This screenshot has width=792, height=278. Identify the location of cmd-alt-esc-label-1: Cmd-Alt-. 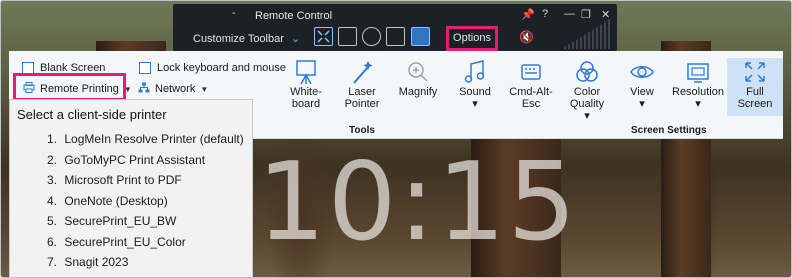
(531, 92).